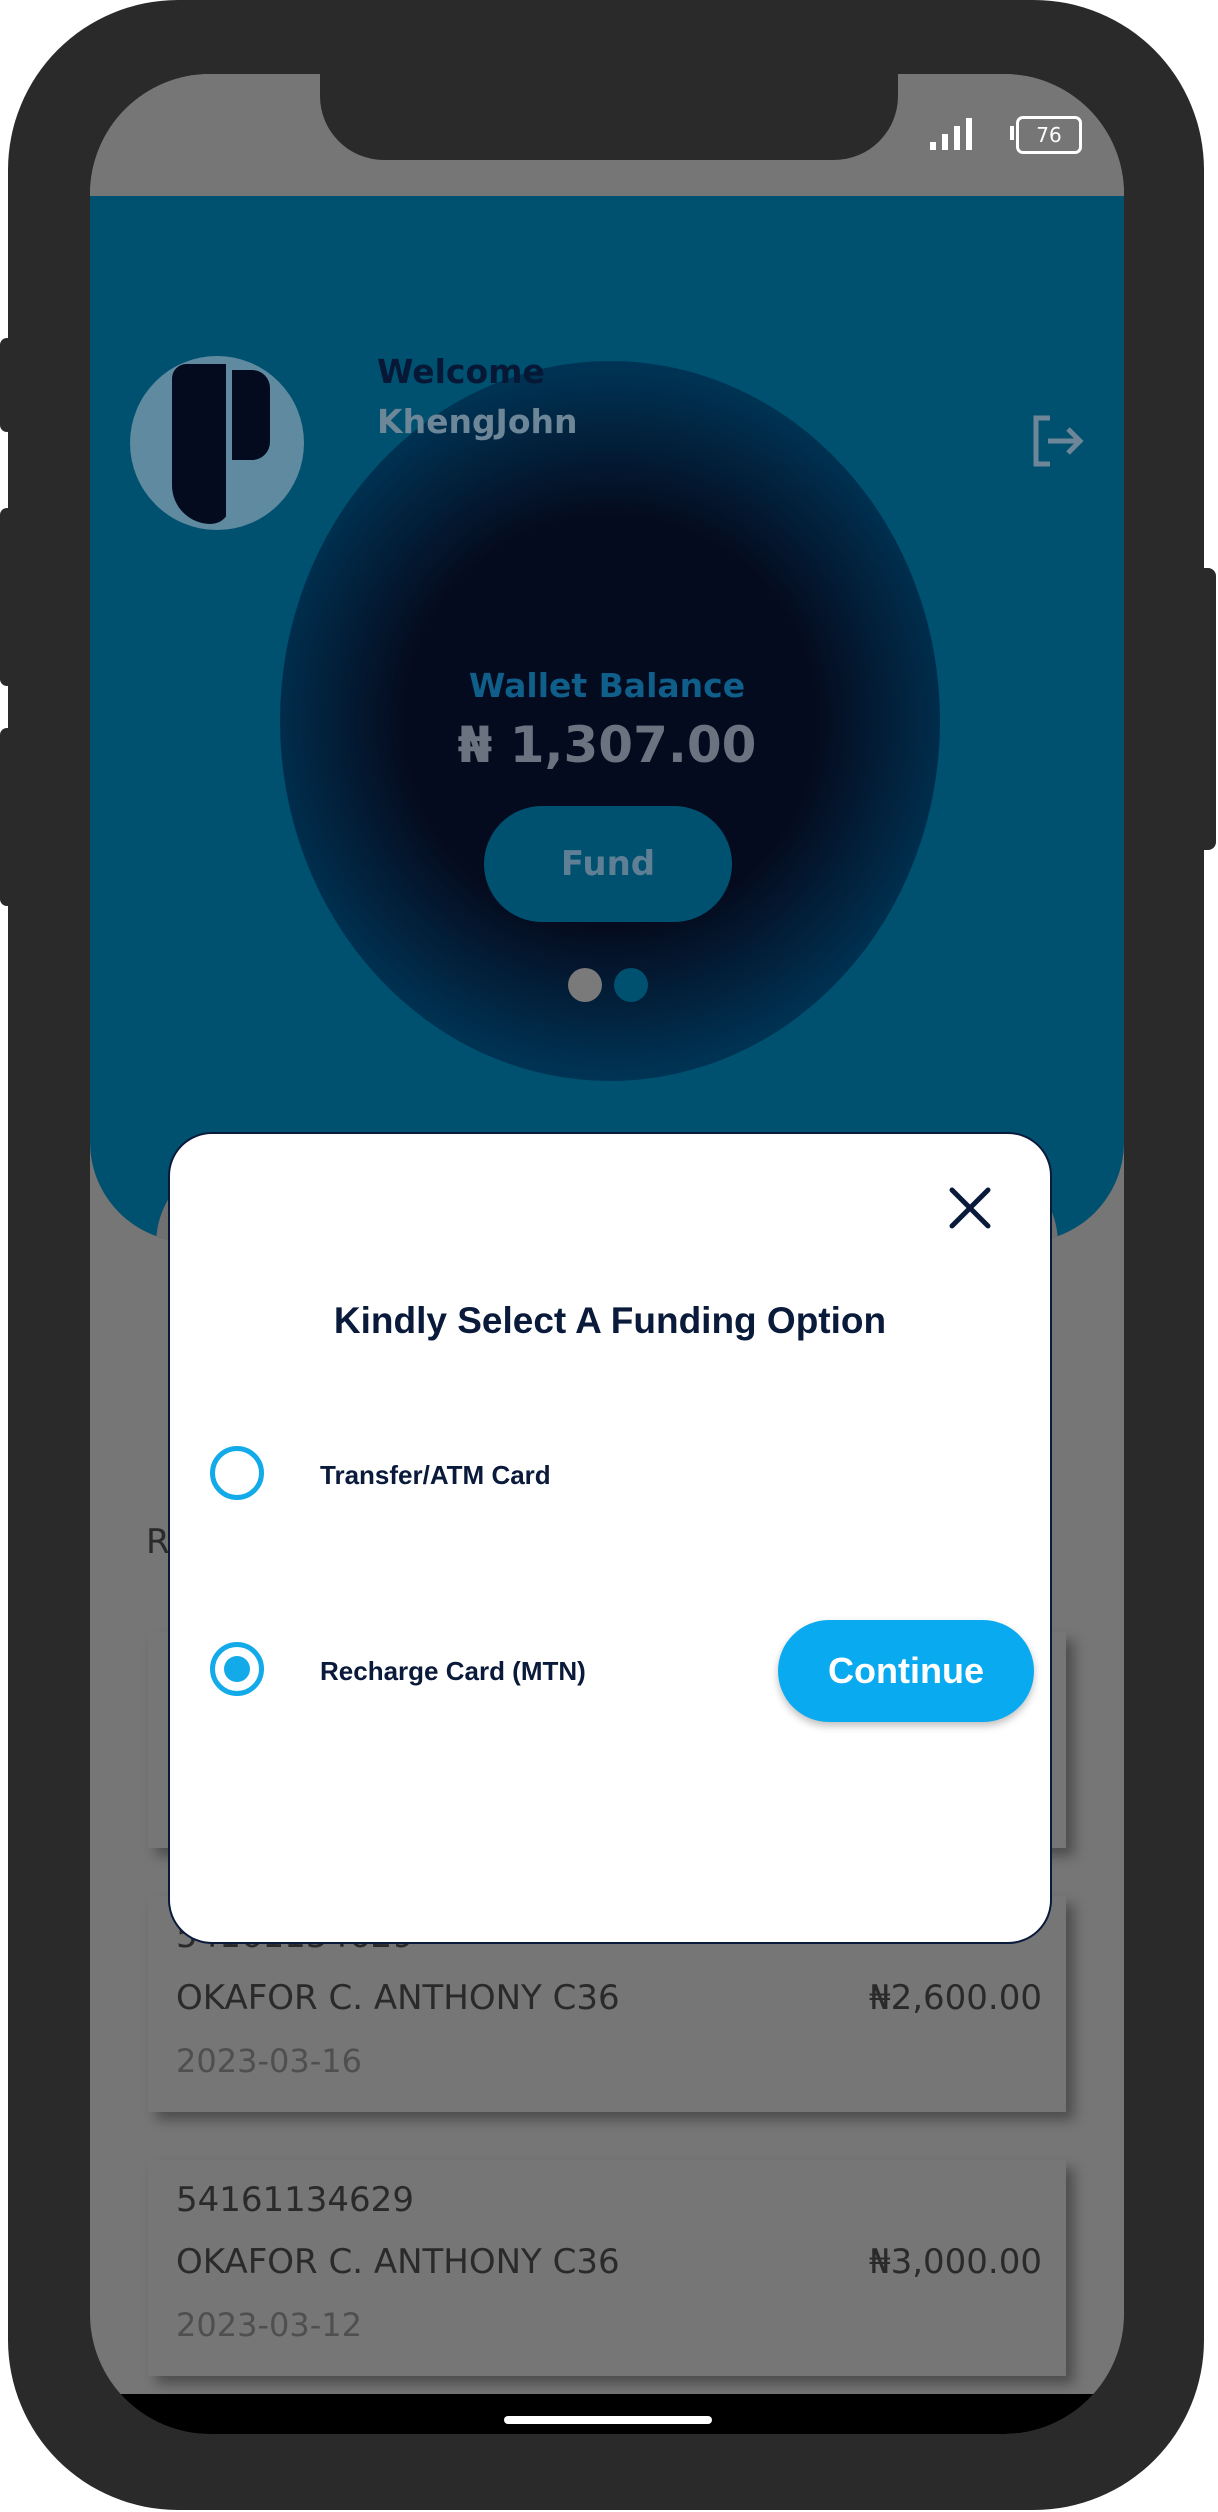  Describe the element at coordinates (1012, 133) in the screenshot. I see `battery-cap` at that location.